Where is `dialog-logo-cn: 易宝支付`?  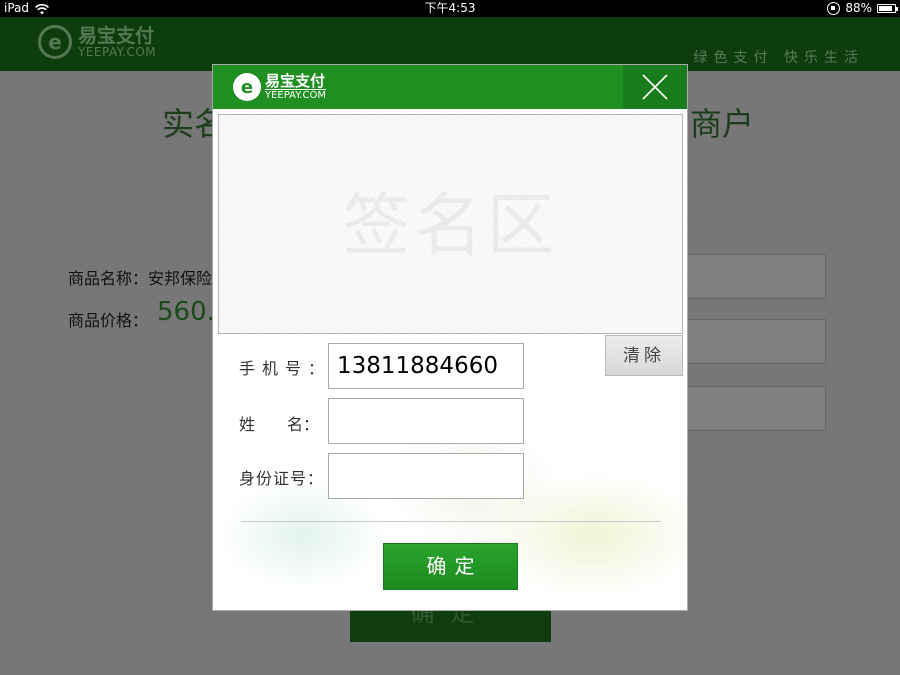 dialog-logo-cn: 易宝支付 is located at coordinates (295, 81).